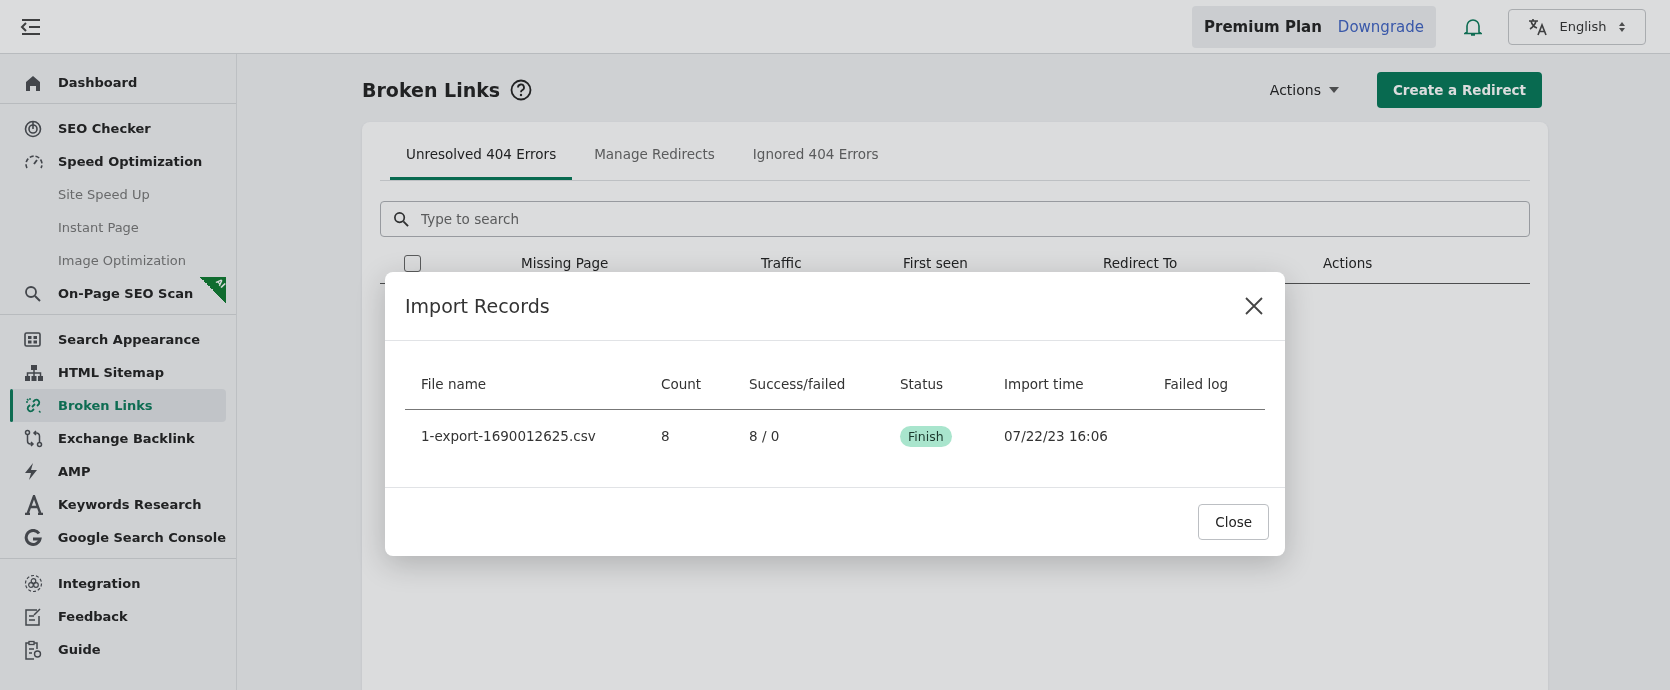 This screenshot has width=1670, height=690. I want to click on sidebar-item: Guide, so click(118, 649).